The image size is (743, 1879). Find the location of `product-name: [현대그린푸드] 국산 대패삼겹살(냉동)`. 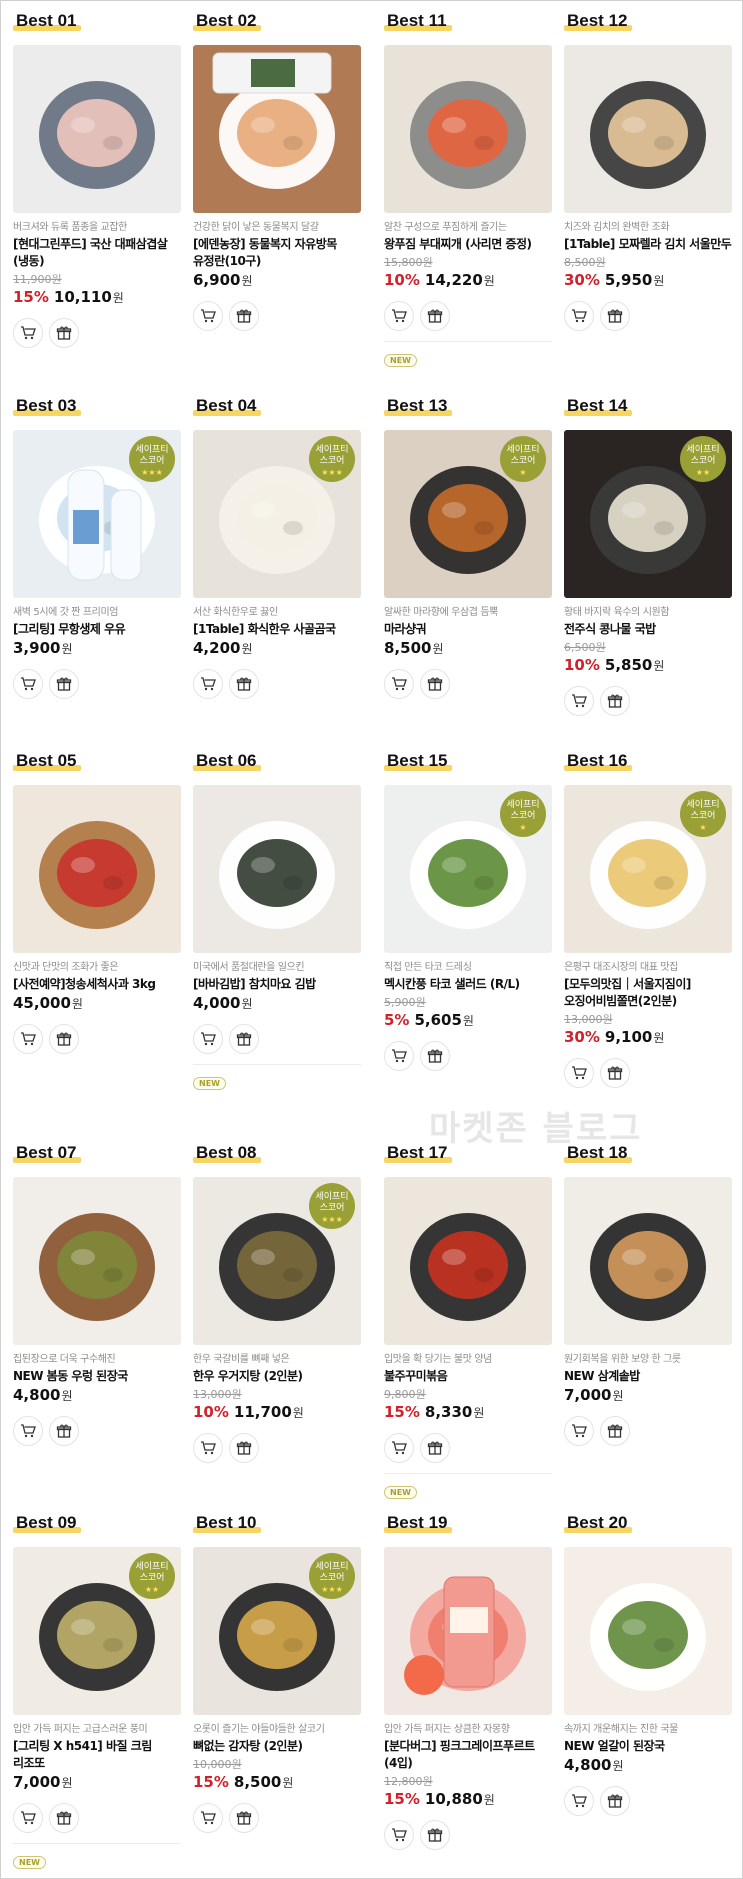

product-name: [현대그린푸드] 국산 대패삼겹살(냉동) is located at coordinates (97, 253).